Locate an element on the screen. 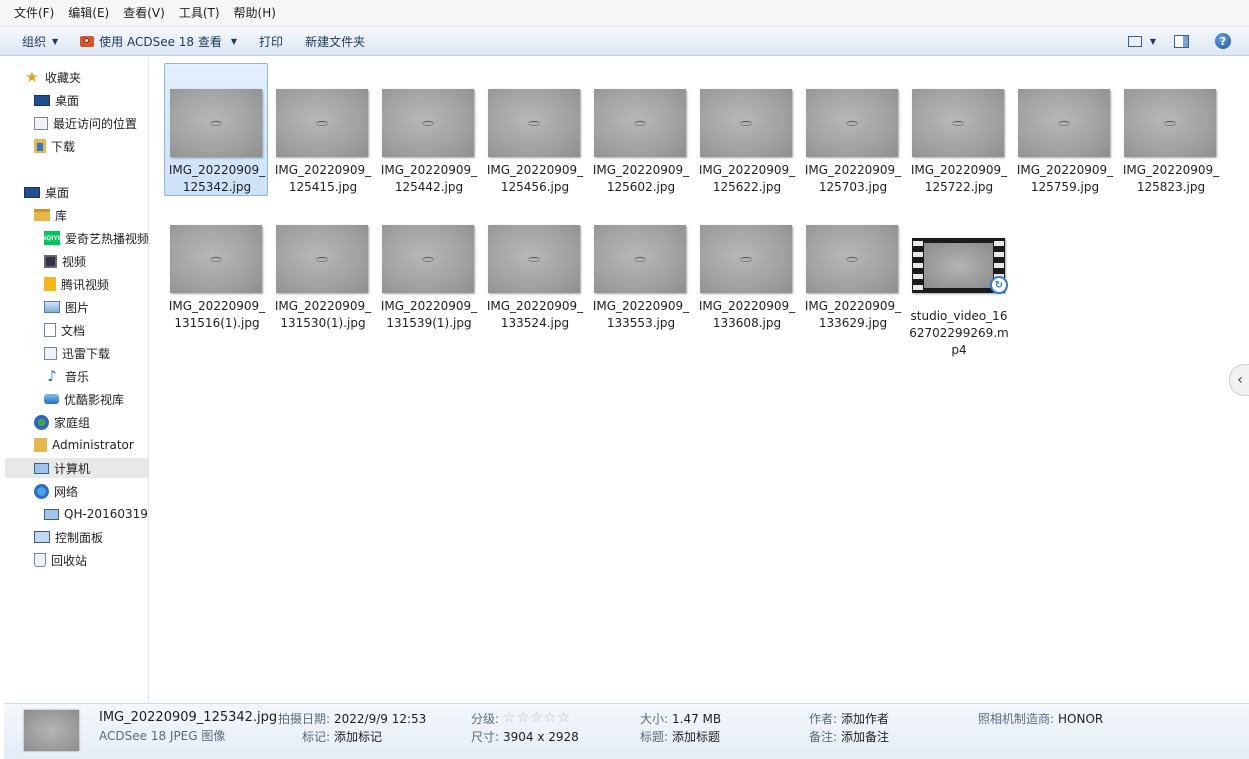 This screenshot has height=759, width=1249. file-item: IMG_20220909_ 131539(1).jpg is located at coordinates (428, 265).